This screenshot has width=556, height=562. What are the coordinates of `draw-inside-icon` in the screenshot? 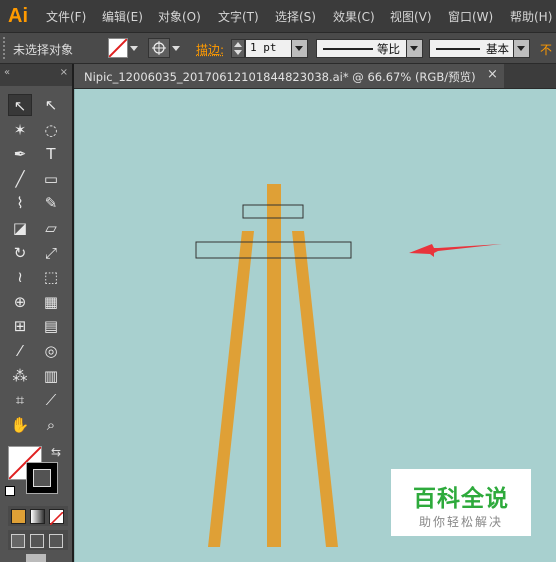 It's located at (56, 541).